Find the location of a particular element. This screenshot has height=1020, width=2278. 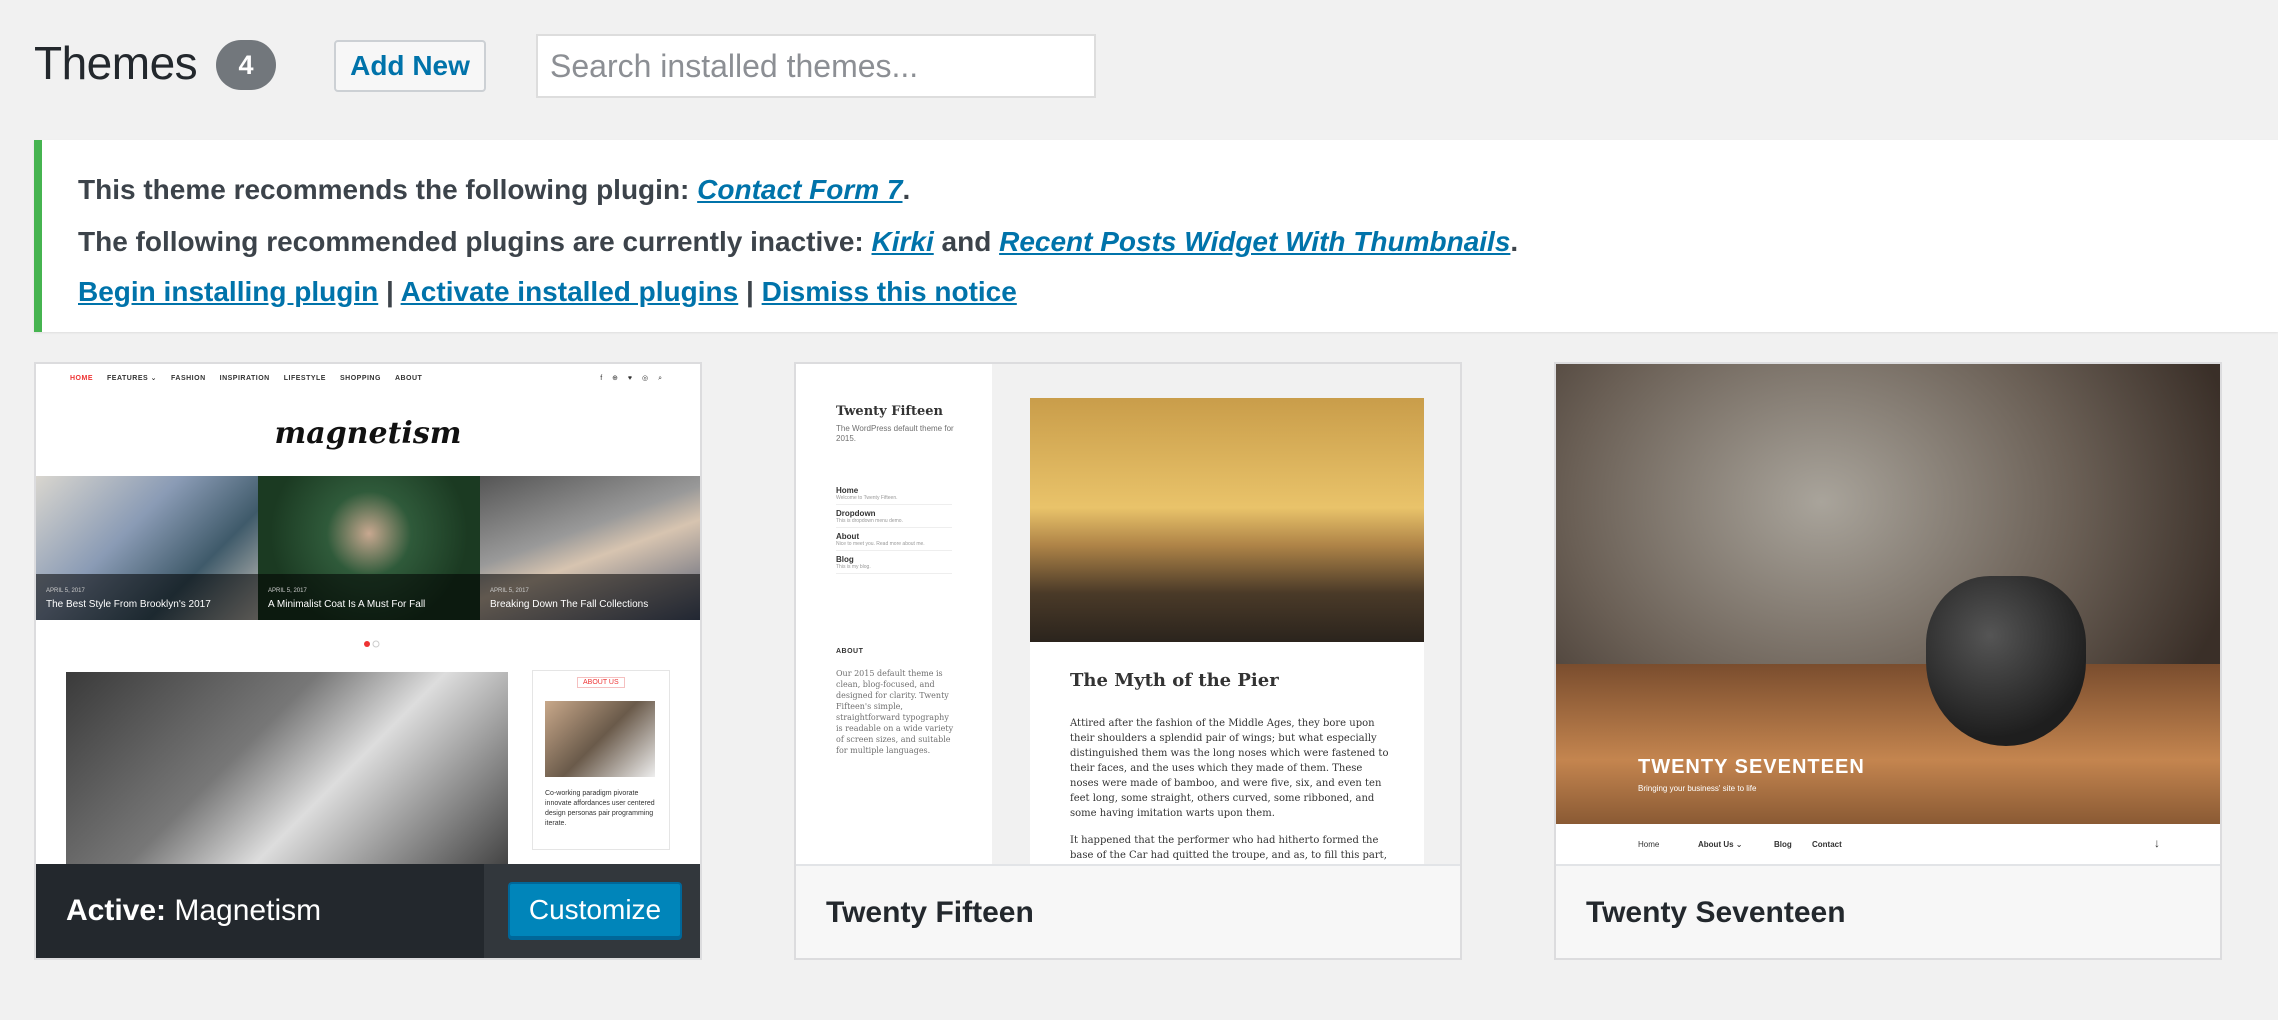

theme-name-bar: Twenty Fifteen is located at coordinates (1128, 911).